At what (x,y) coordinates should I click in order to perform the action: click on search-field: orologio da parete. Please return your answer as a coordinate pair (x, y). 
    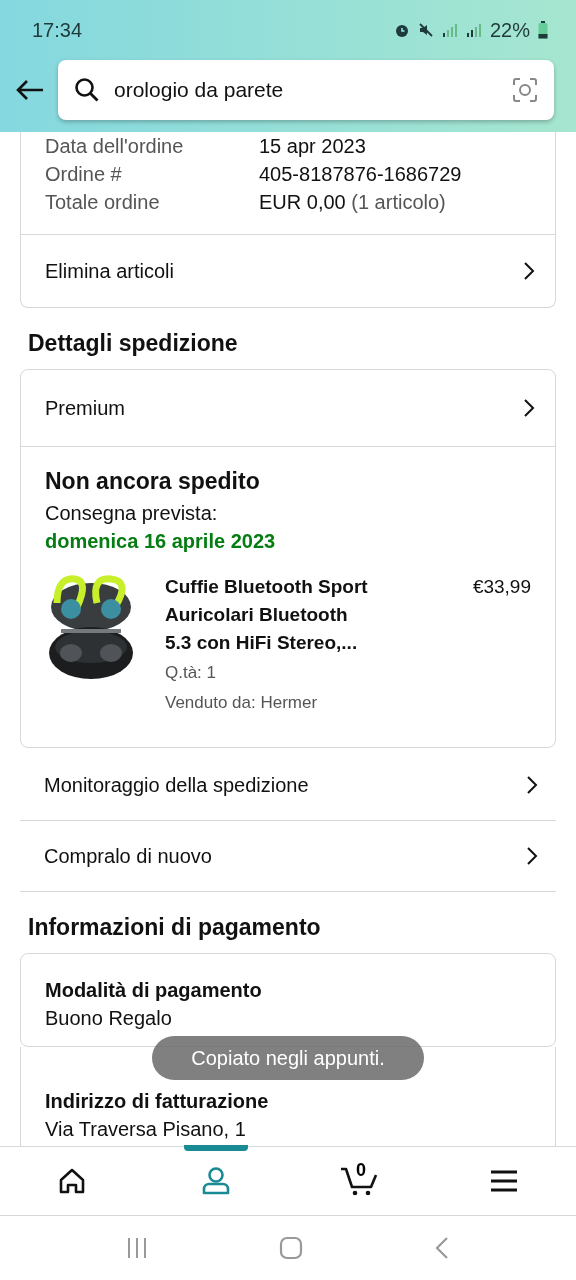
    Looking at the image, I should click on (306, 90).